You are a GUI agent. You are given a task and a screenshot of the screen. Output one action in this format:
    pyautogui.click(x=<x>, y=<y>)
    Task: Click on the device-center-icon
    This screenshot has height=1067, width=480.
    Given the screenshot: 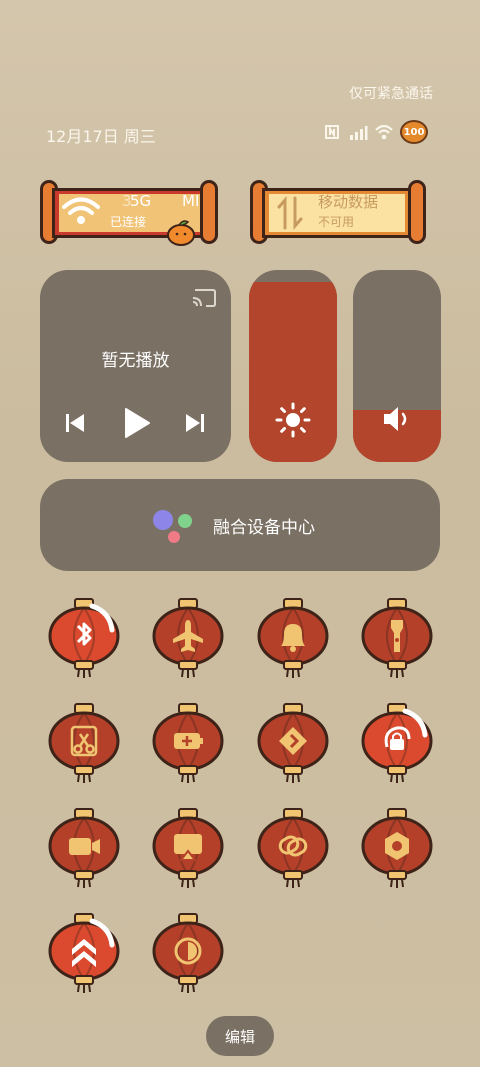 What is the action you would take?
    pyautogui.click(x=172, y=526)
    